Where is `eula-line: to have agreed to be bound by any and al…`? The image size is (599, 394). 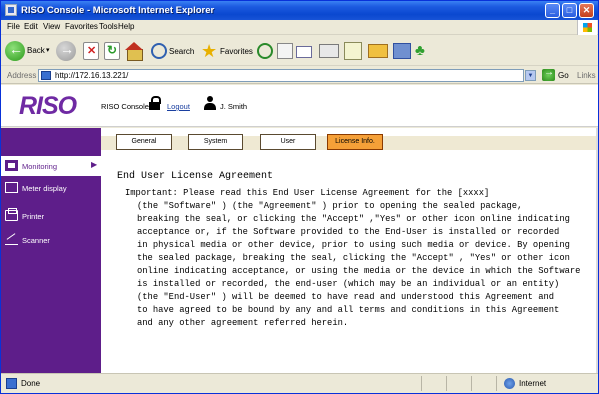
eula-line: to have agreed to be bound by any and al… is located at coordinates (348, 310).